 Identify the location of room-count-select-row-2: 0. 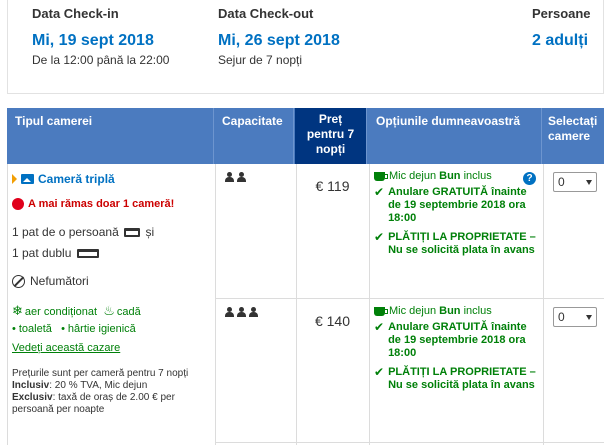
(575, 317).